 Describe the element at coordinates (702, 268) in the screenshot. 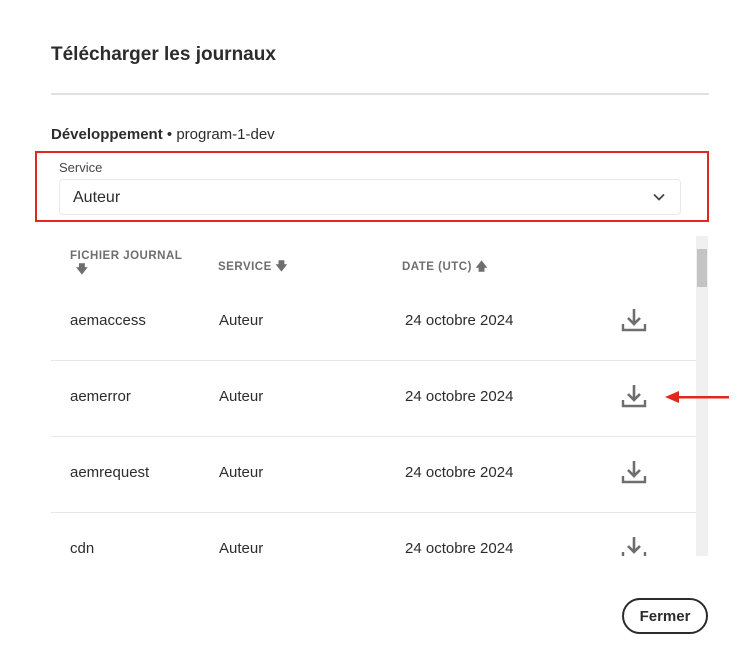

I see `scrollbar-thumb` at that location.